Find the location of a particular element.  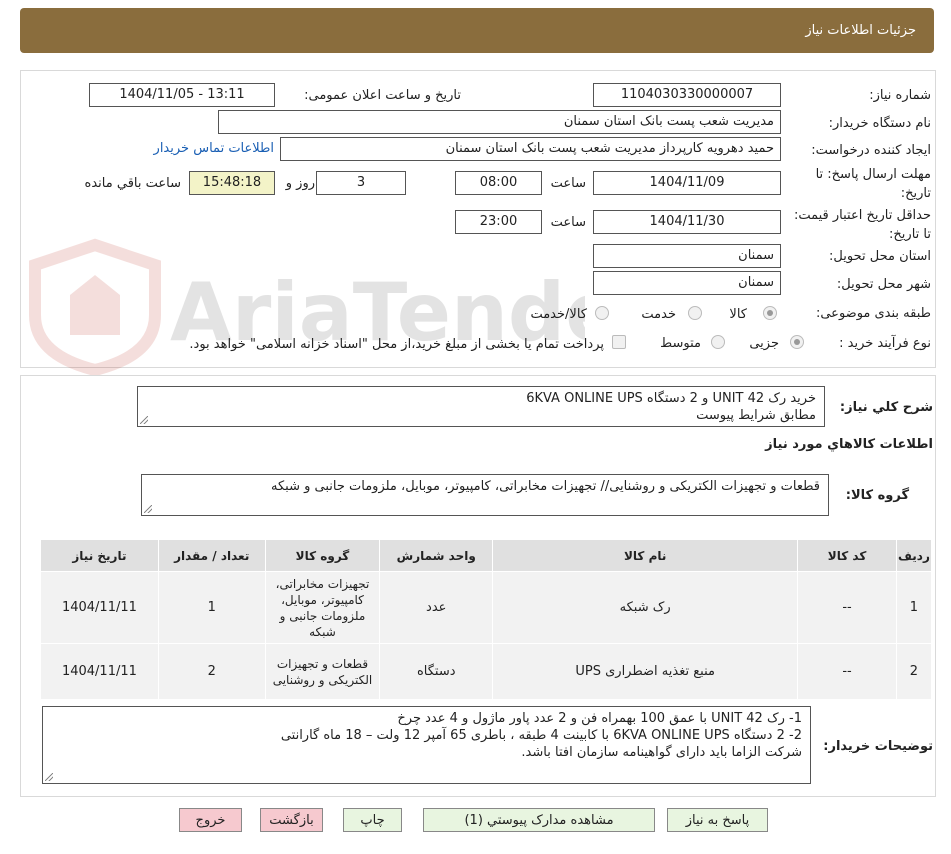

summary-label: شرح کلي نياز: is located at coordinates (886, 407).